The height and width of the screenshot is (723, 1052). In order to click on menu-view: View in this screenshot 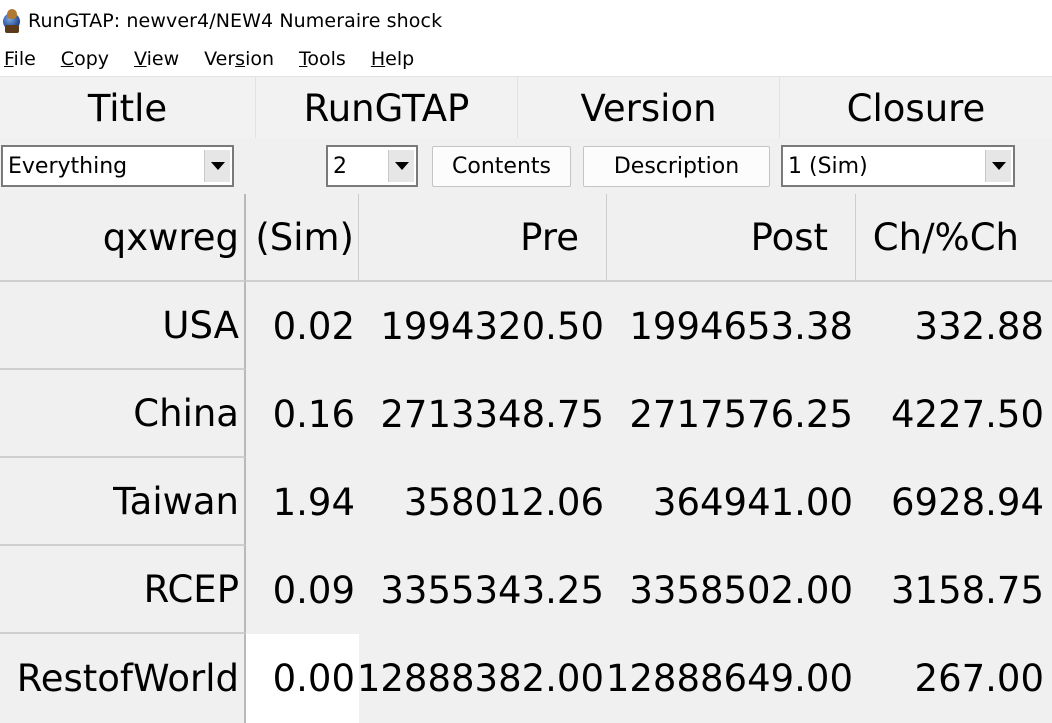, I will do `click(156, 59)`.